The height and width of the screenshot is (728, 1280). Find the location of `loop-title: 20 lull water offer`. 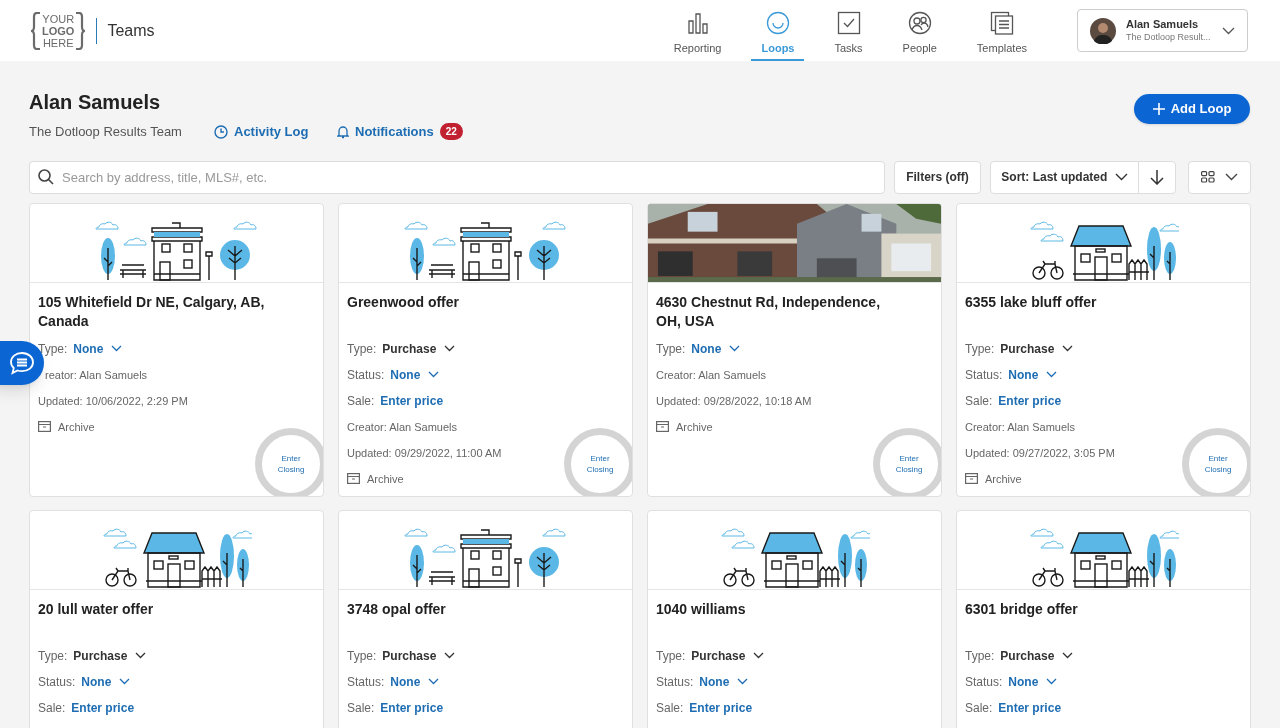

loop-title: 20 lull water offer is located at coordinates (176, 618).